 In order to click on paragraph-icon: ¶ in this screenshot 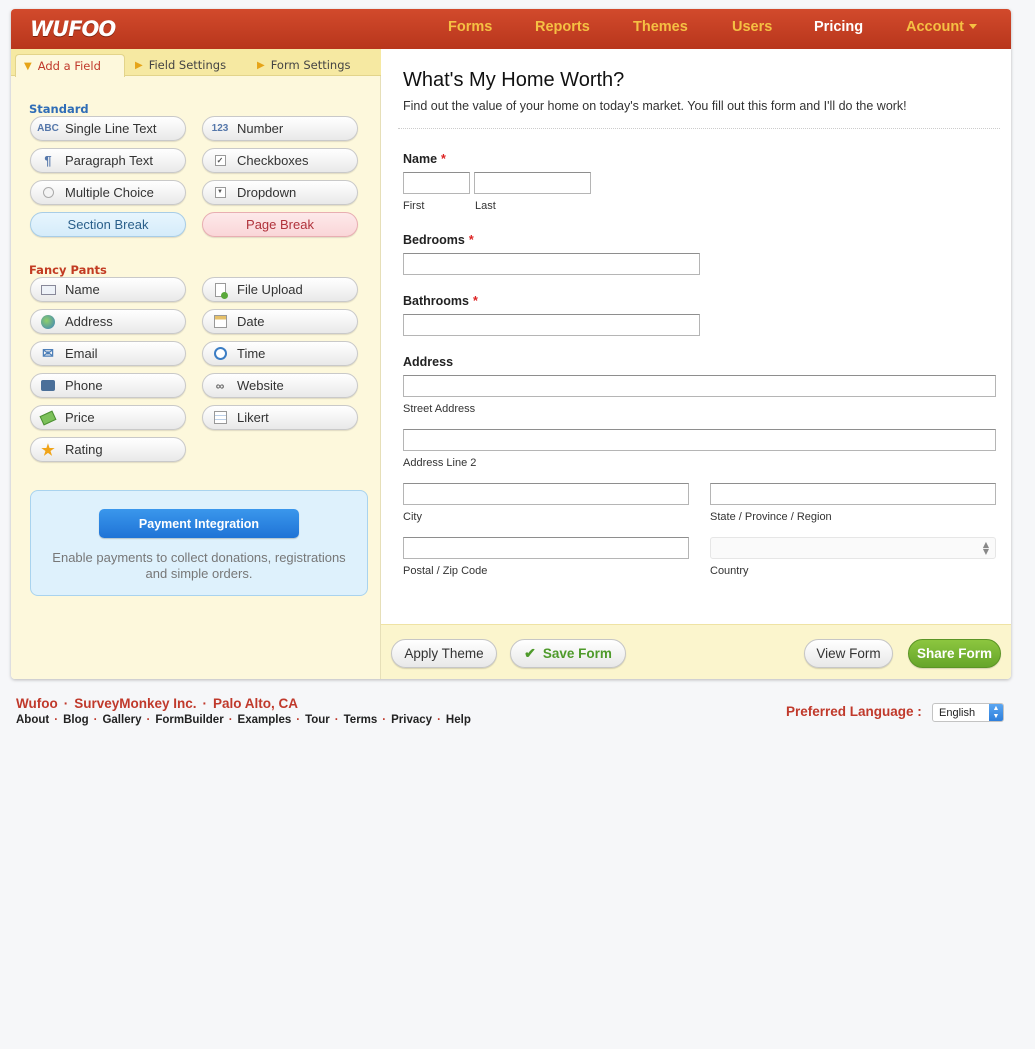, I will do `click(48, 160)`.